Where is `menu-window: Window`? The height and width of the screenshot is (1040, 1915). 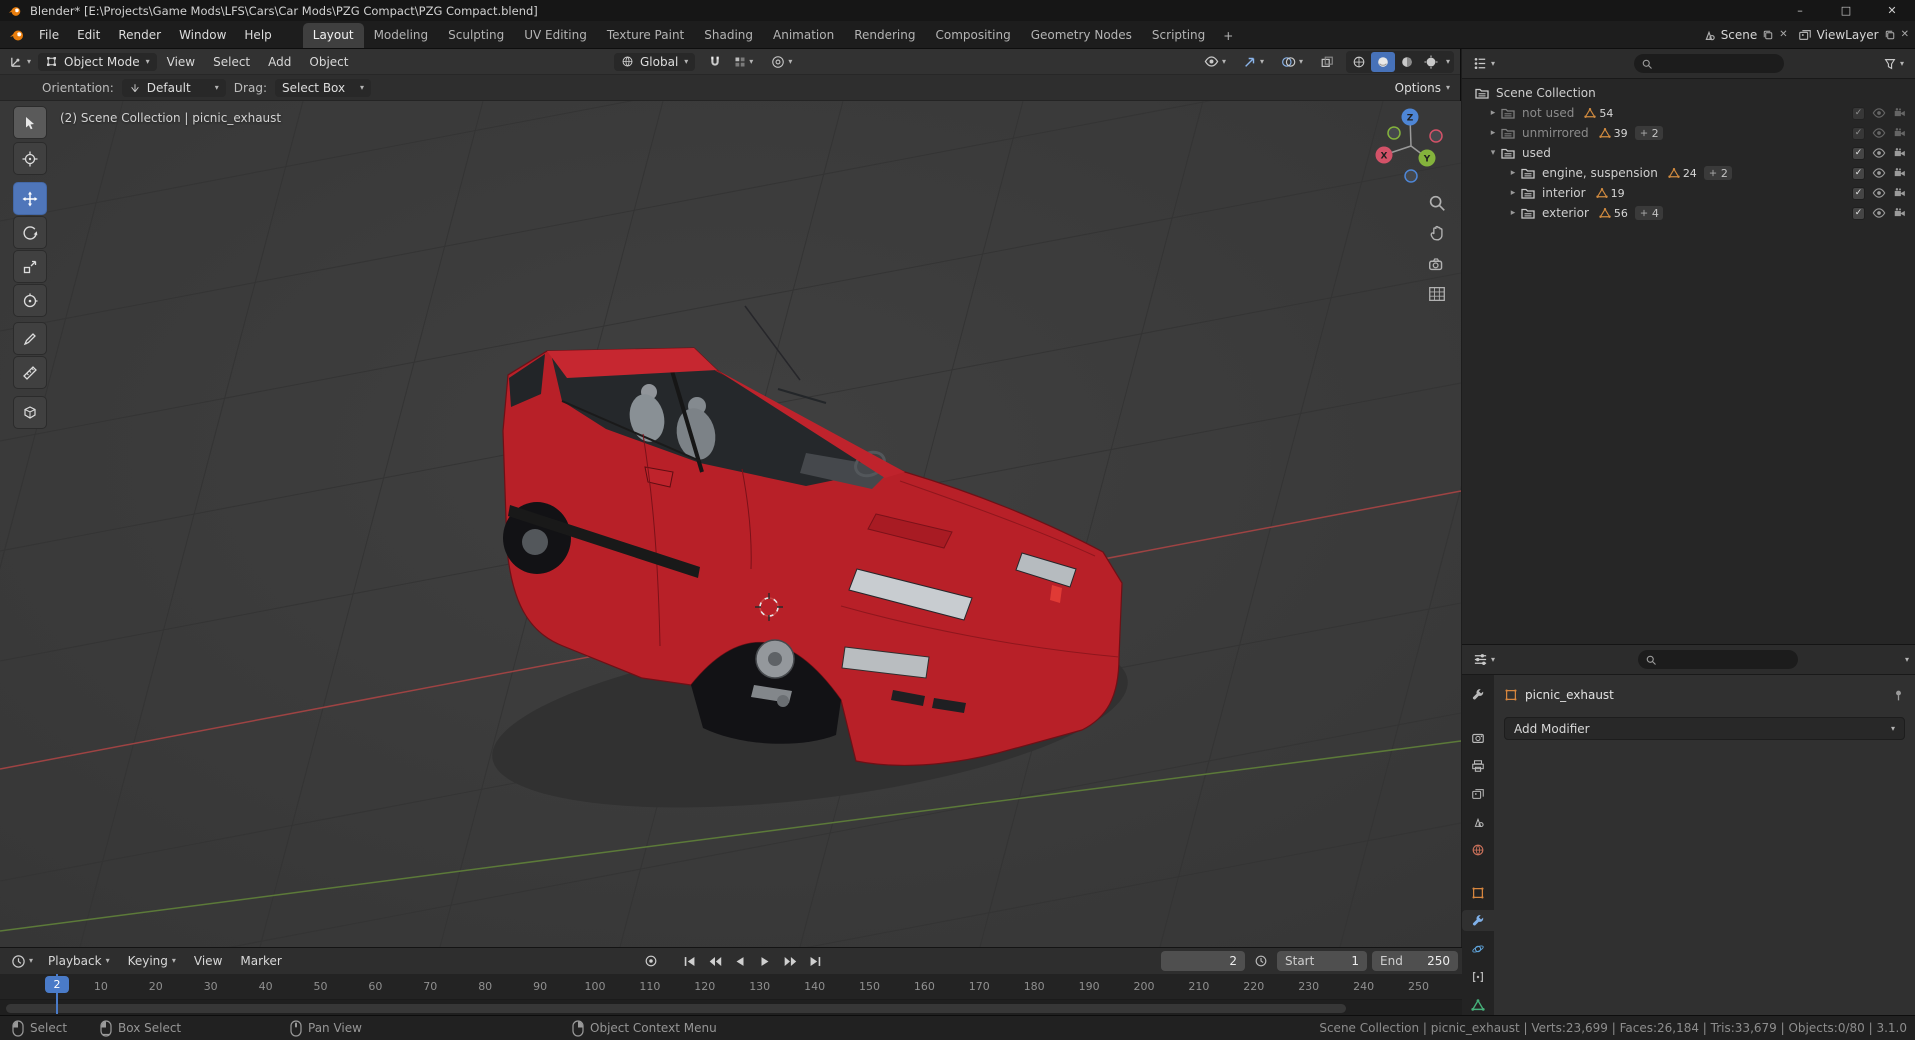
menu-window: Window is located at coordinates (202, 34).